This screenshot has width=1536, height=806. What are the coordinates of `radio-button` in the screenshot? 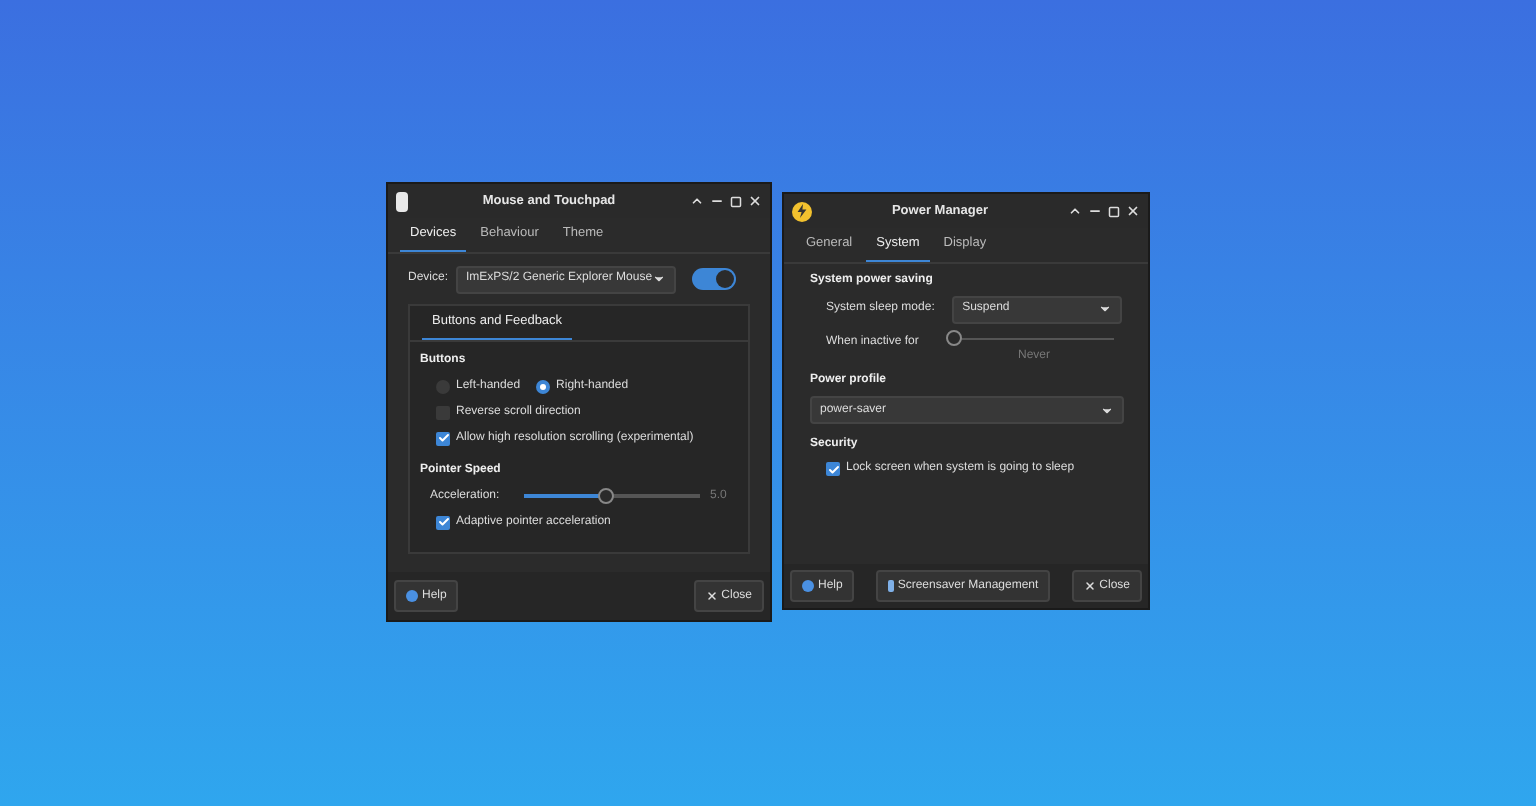 It's located at (543, 386).